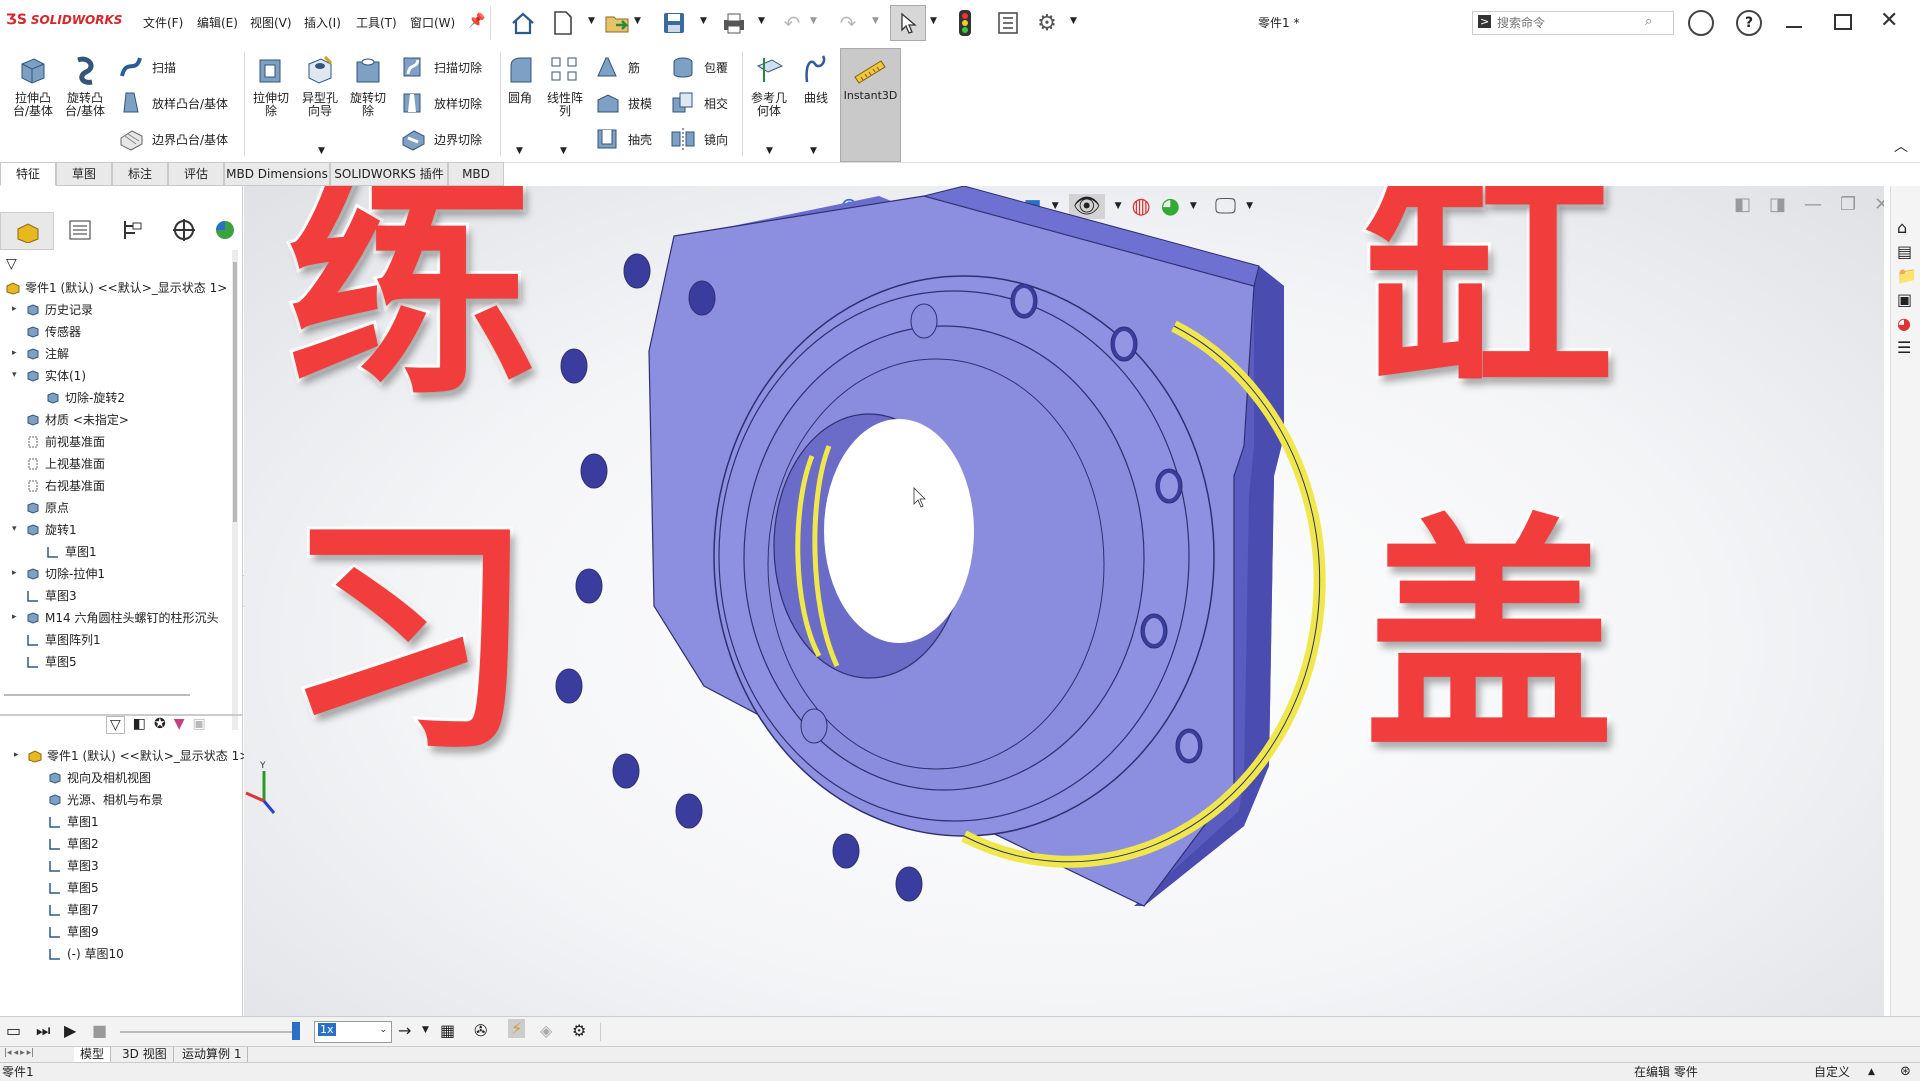  What do you see at coordinates (65, 486) in the screenshot?
I see `tree-item: 右视基准面` at bounding box center [65, 486].